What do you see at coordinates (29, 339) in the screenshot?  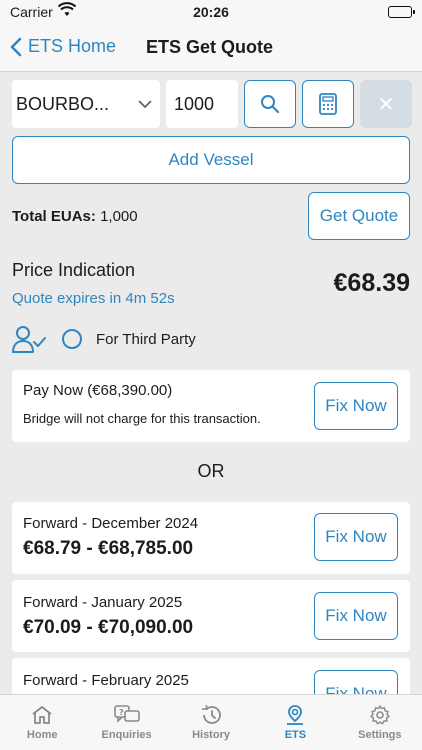 I see `user-check-icon` at bounding box center [29, 339].